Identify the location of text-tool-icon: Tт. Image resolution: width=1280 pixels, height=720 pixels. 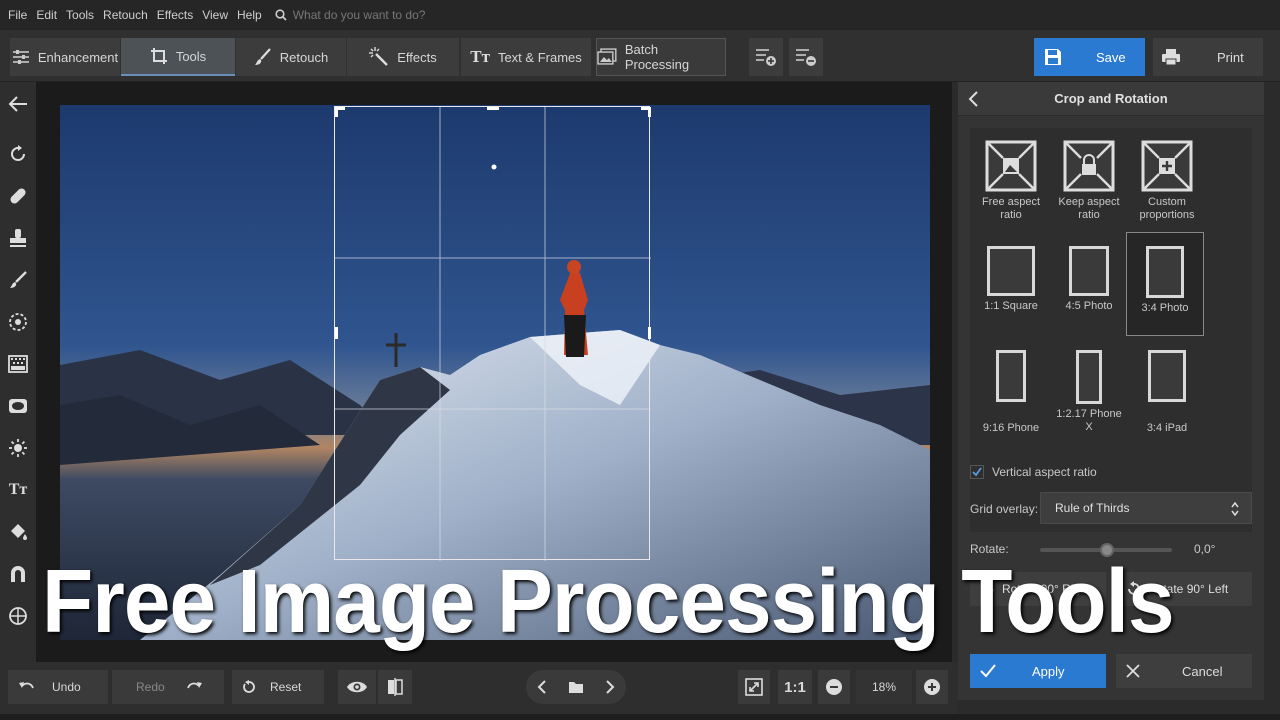
(18, 490).